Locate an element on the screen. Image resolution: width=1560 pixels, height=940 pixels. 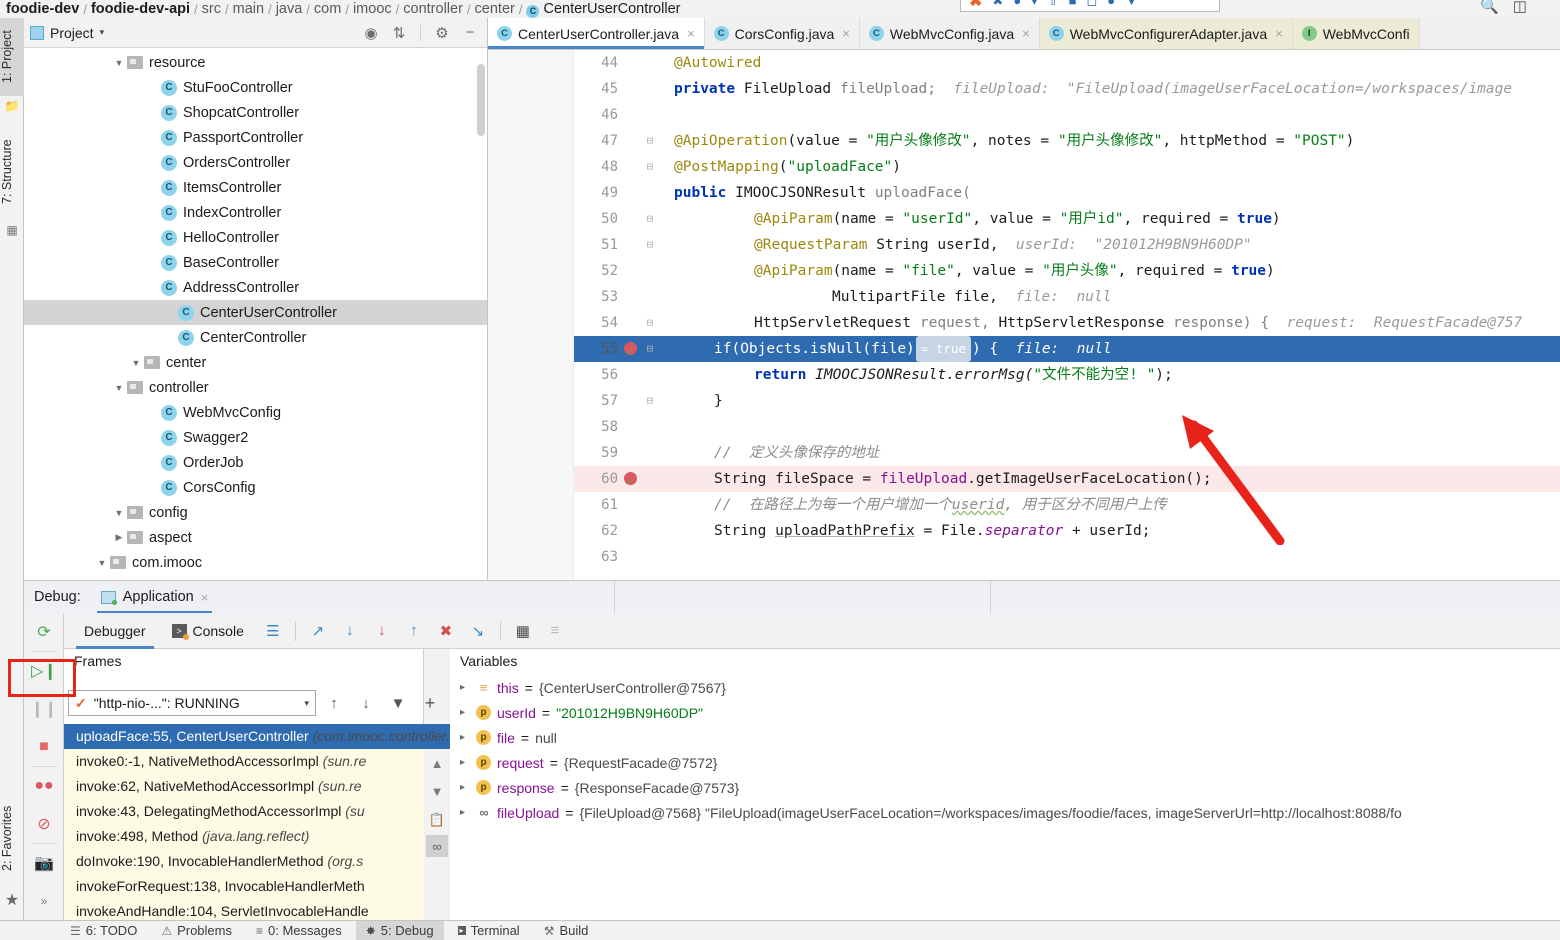
stop-icon: ◻ is located at coordinates (1091, 4).